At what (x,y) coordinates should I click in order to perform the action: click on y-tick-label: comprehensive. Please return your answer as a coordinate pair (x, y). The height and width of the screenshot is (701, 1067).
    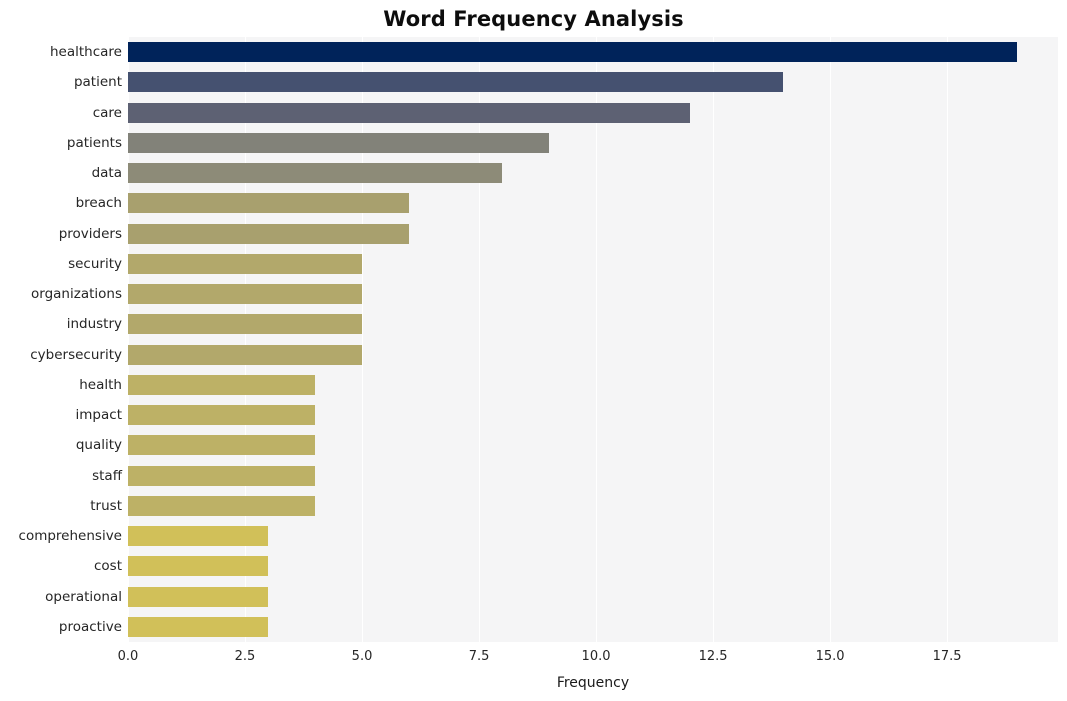
    Looking at the image, I should click on (70, 536).